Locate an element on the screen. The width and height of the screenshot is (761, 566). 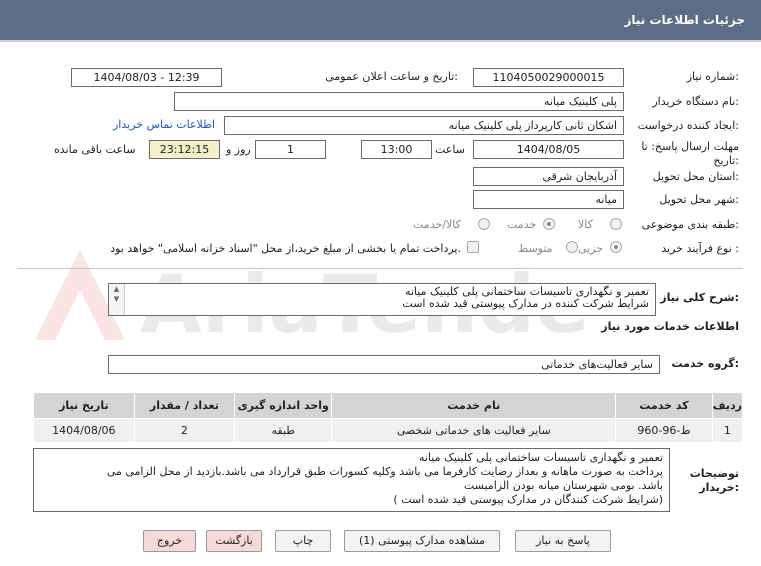
process-option-minor: جزیی is located at coordinates (591, 248).